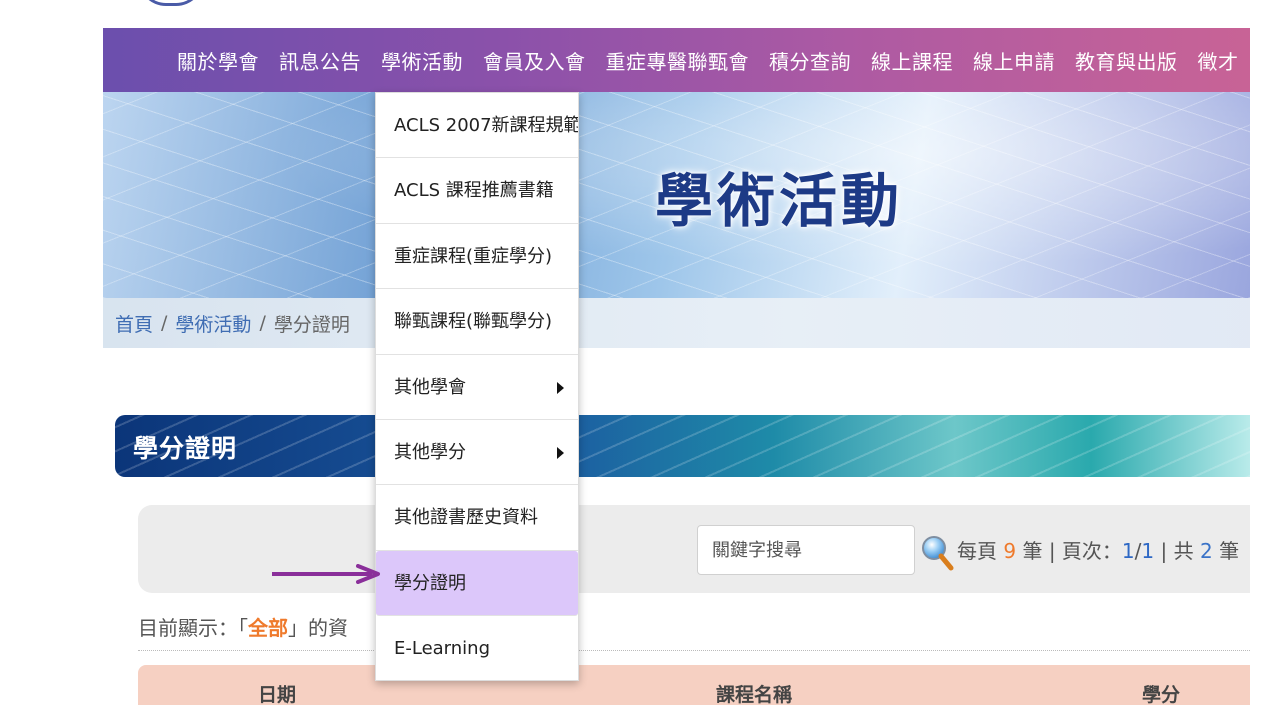 Image resolution: width=1280 pixels, height=720 pixels. I want to click on table-header-credits: 學分, so click(1161, 694).